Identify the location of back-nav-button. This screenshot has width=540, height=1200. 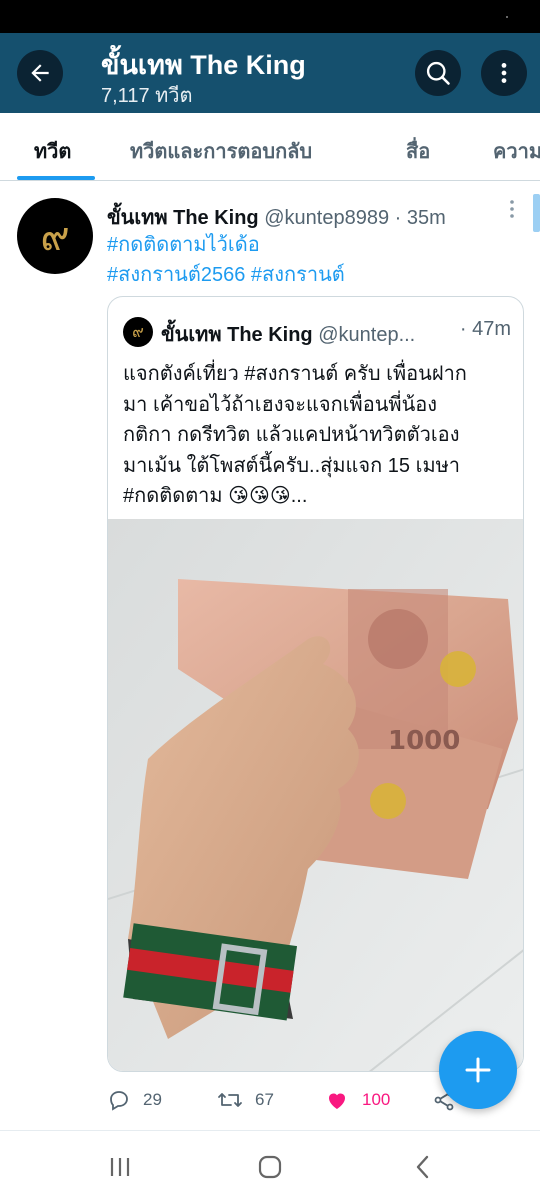
(423, 1167).